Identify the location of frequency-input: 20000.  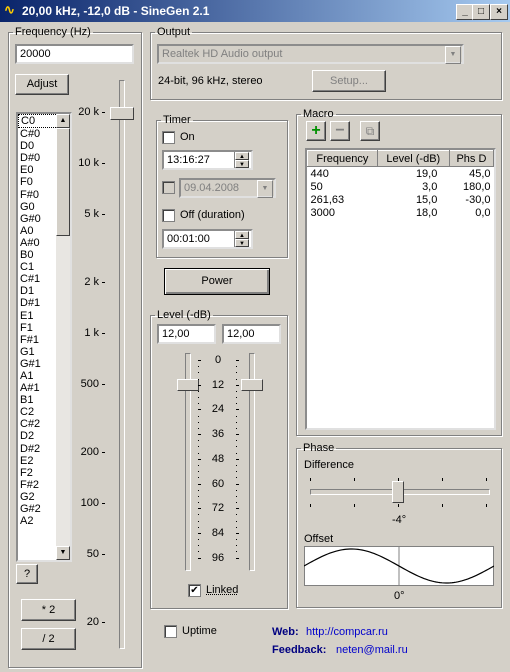
(74, 54).